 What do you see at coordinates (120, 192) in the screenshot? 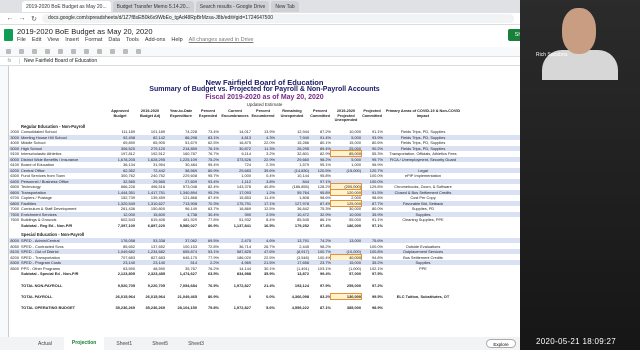
I see `table-cell: 1,444,351` at bounding box center [120, 192].